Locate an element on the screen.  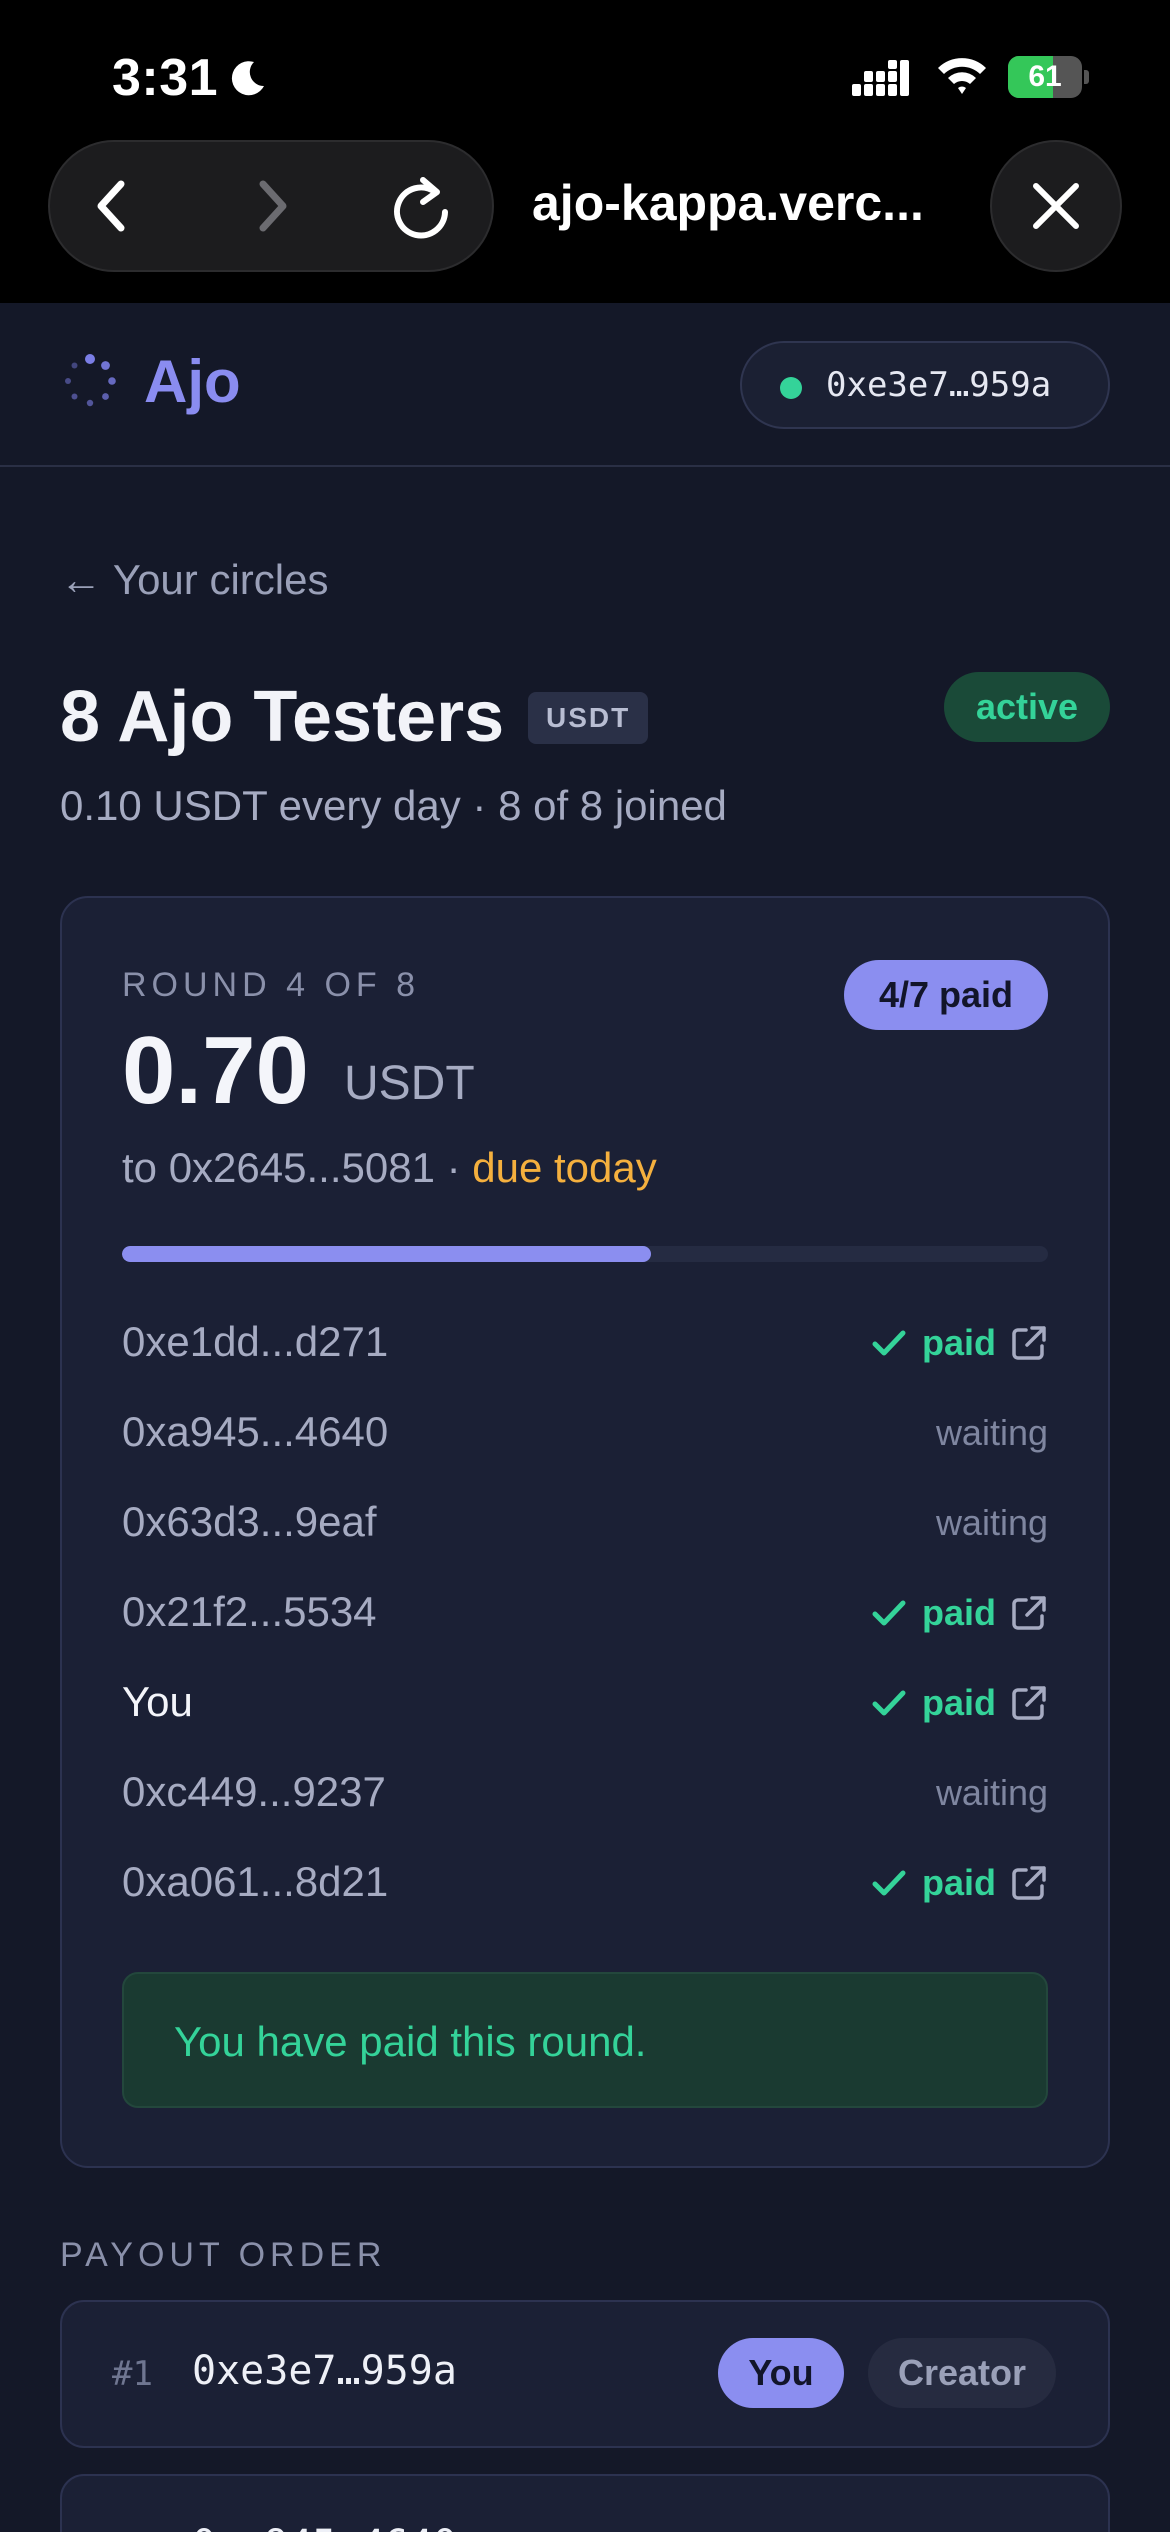
back-button is located at coordinates (113, 206).